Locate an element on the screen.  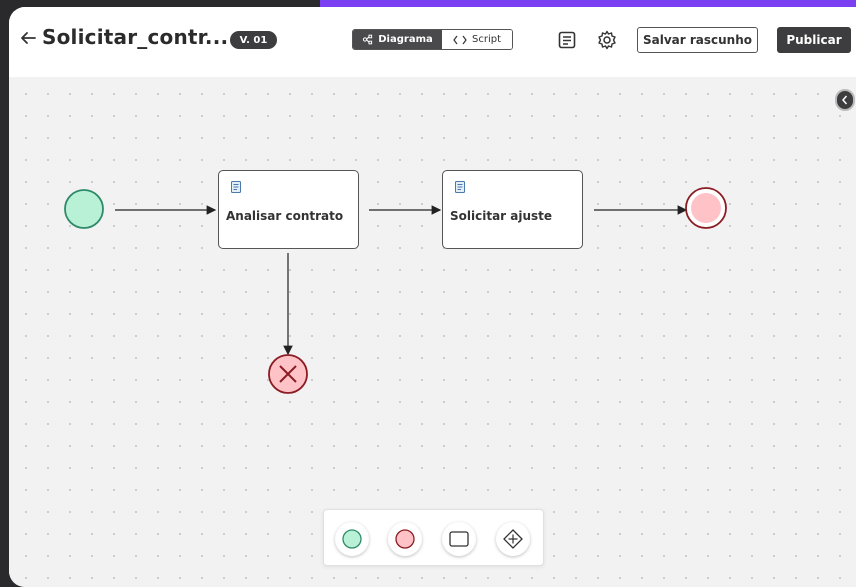
version-badge: V. 01 is located at coordinates (253, 40).